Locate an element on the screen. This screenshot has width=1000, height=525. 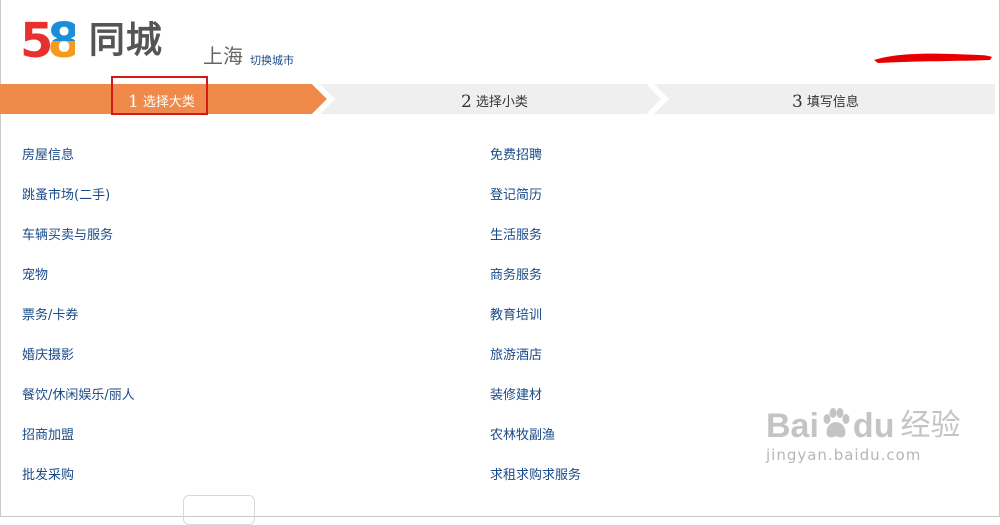
step-1-highlight-box is located at coordinates (159, 95).